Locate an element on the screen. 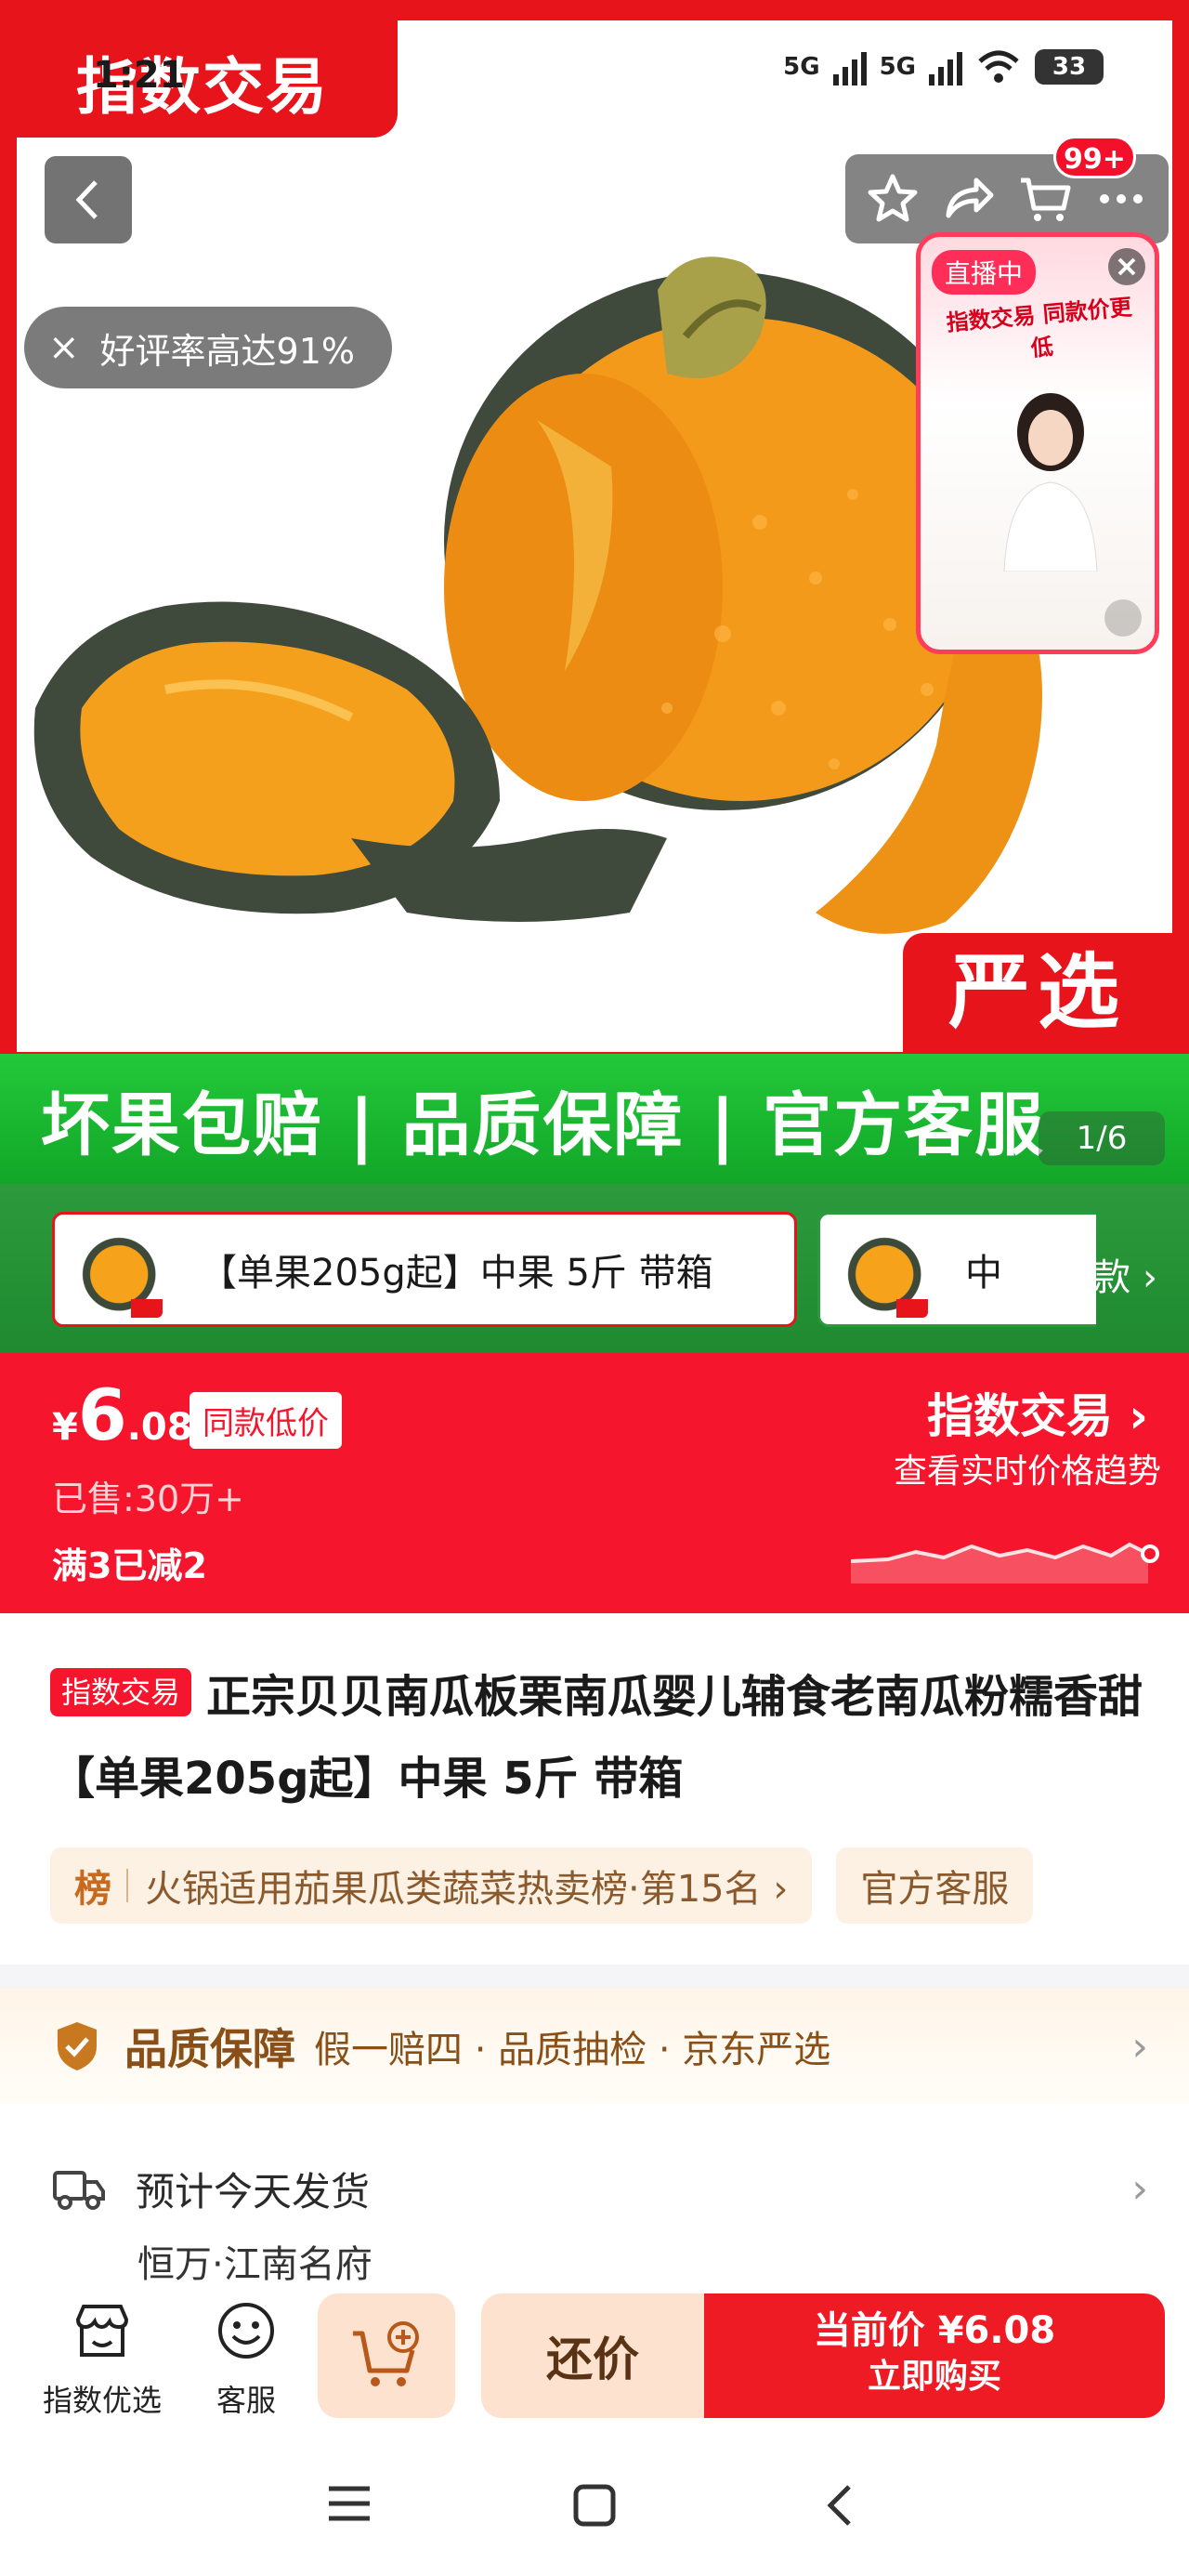  live-badge: 直播中 is located at coordinates (984, 272).